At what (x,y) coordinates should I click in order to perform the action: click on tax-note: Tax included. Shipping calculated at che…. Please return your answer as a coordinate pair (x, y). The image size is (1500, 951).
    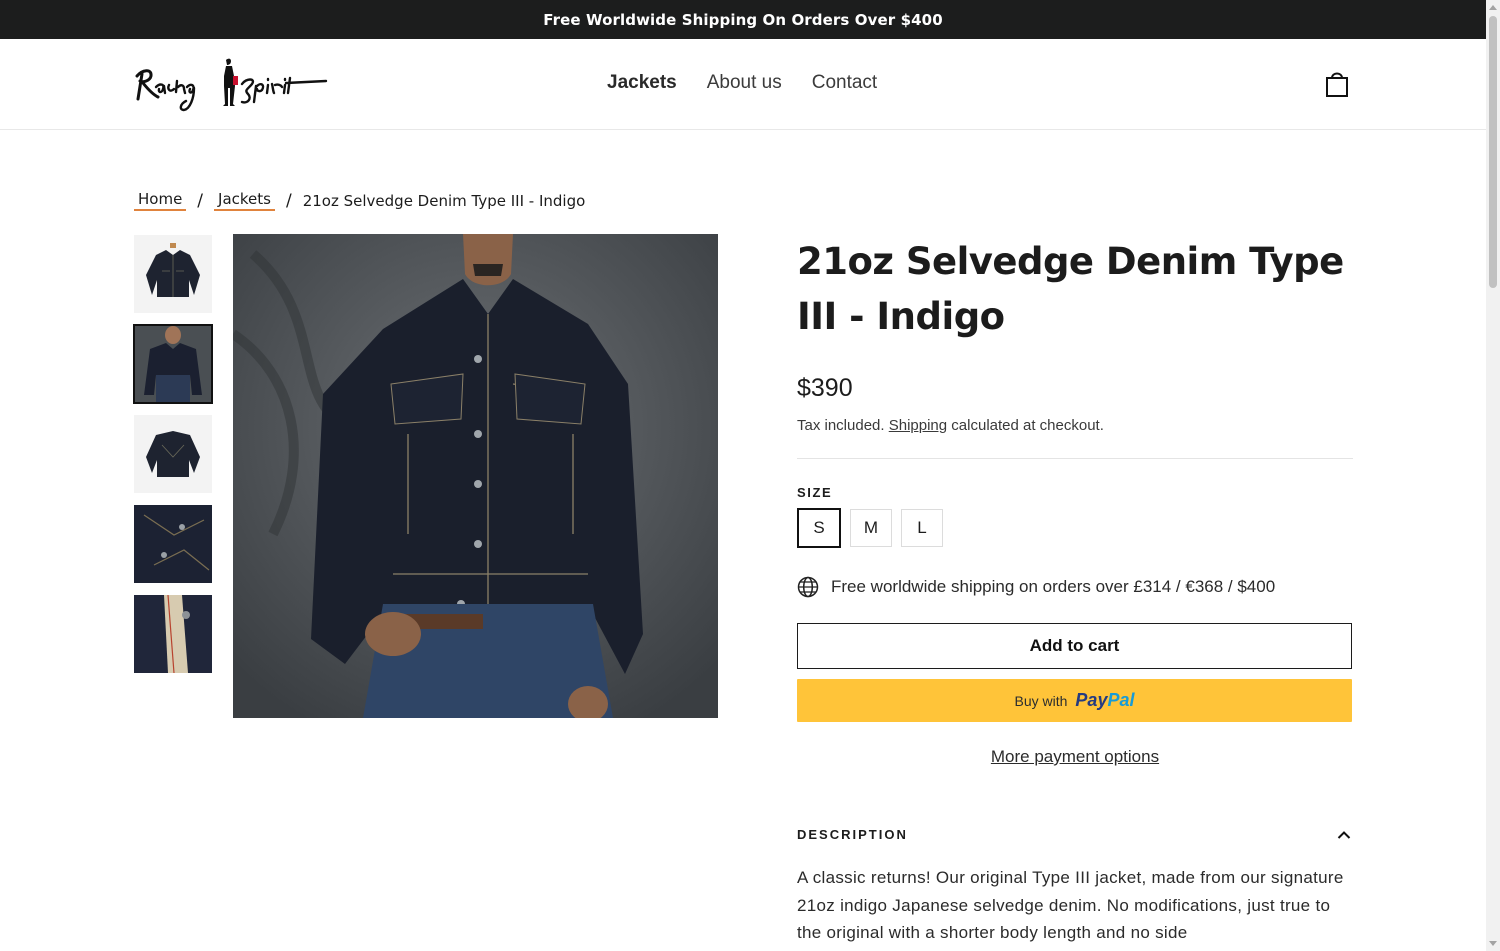
    Looking at the image, I should click on (1075, 425).